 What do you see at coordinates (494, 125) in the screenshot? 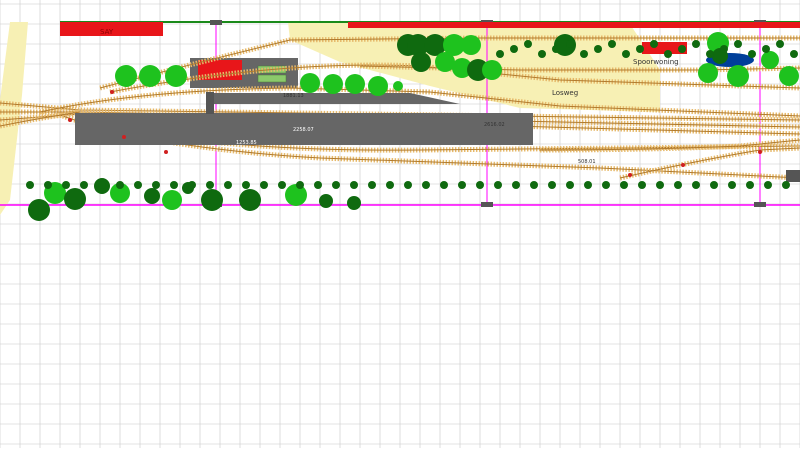
I see `track-length-3: 2616.02` at bounding box center [494, 125].